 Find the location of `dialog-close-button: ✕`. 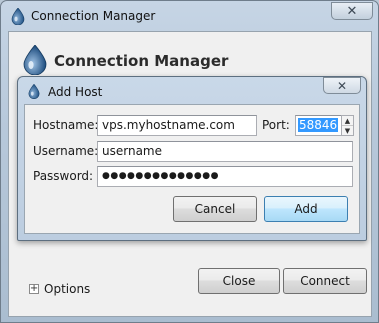

dialog-close-button: ✕ is located at coordinates (342, 85).